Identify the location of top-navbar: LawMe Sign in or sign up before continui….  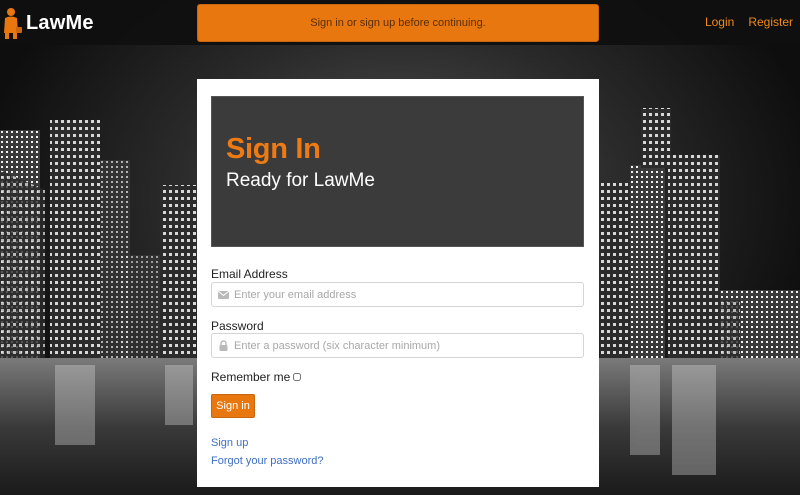
(400, 22).